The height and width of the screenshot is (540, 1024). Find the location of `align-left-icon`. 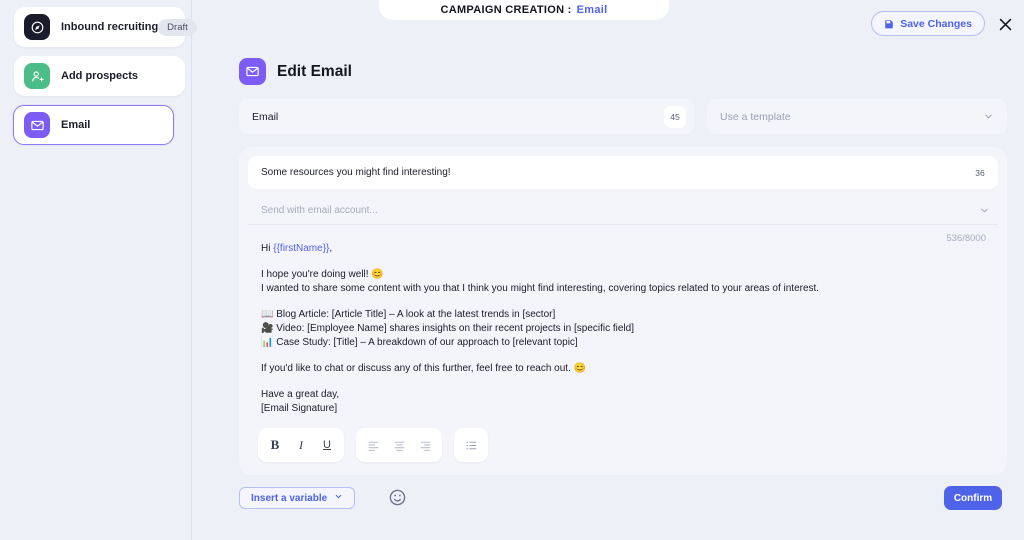

align-left-icon is located at coordinates (373, 445).